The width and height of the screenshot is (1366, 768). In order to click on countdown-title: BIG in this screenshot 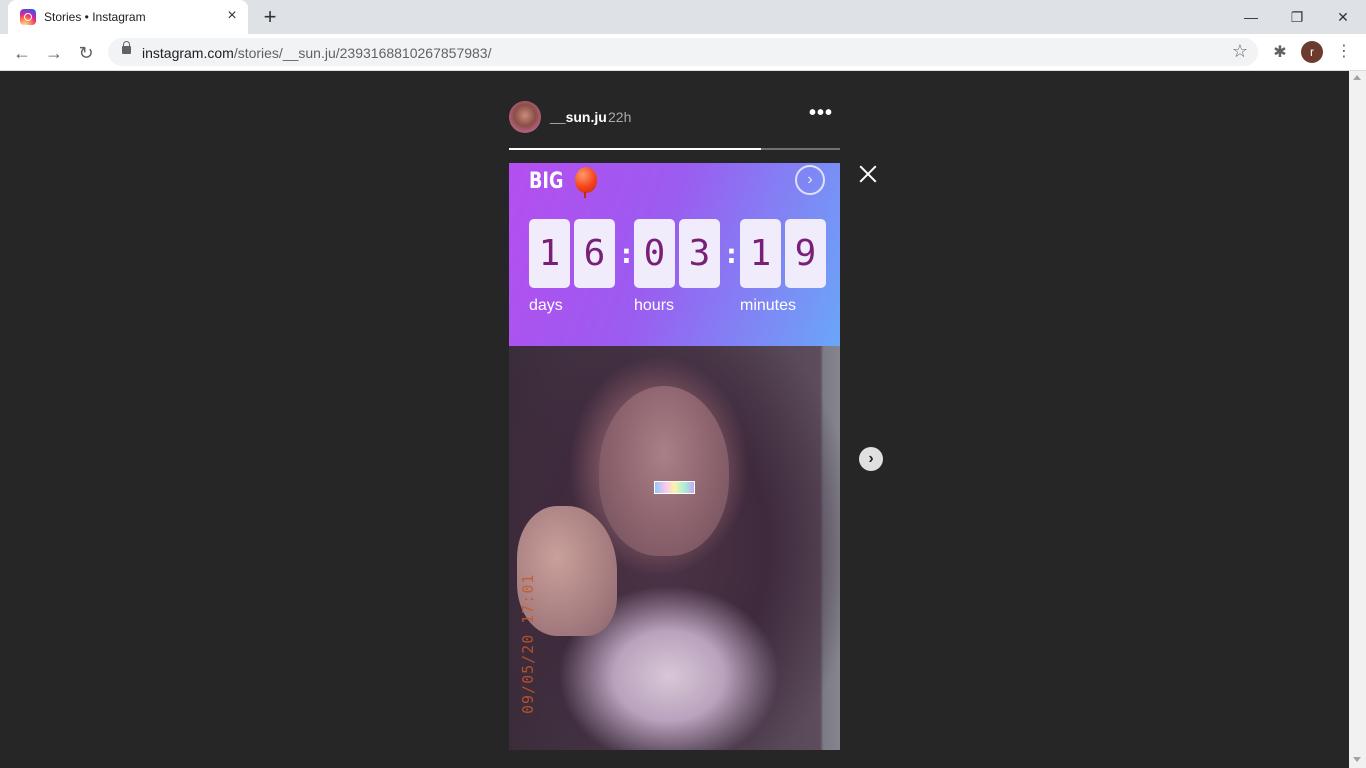, I will do `click(546, 181)`.